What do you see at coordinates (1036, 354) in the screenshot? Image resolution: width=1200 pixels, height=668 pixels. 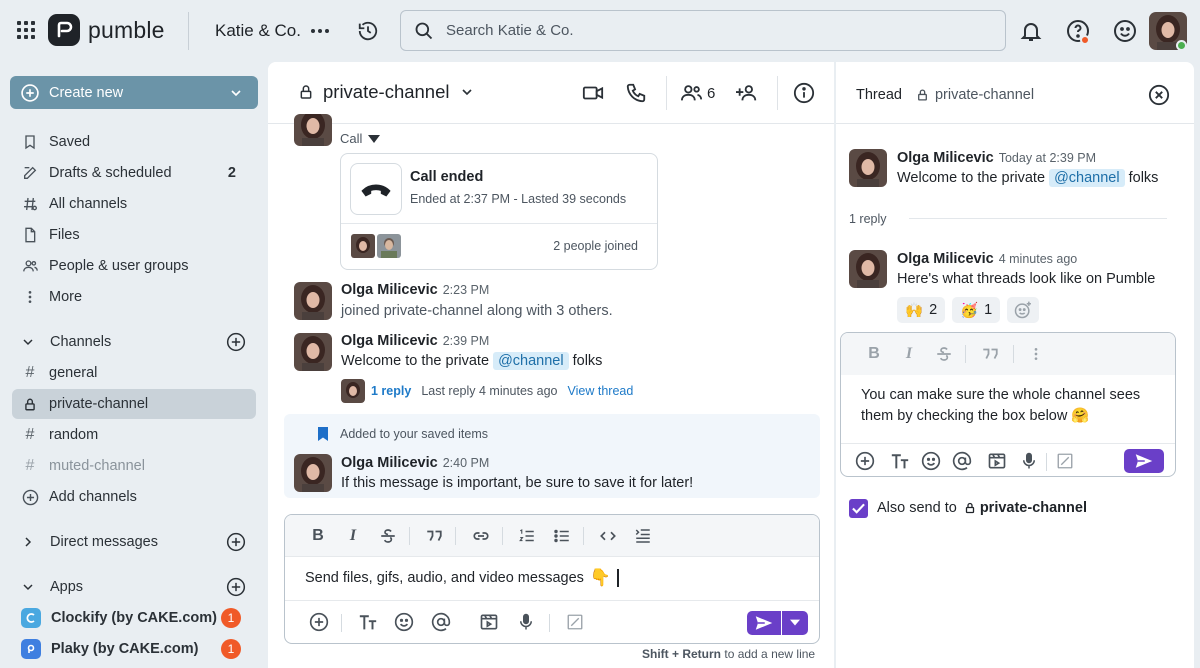 I see `more-vertical-icon` at bounding box center [1036, 354].